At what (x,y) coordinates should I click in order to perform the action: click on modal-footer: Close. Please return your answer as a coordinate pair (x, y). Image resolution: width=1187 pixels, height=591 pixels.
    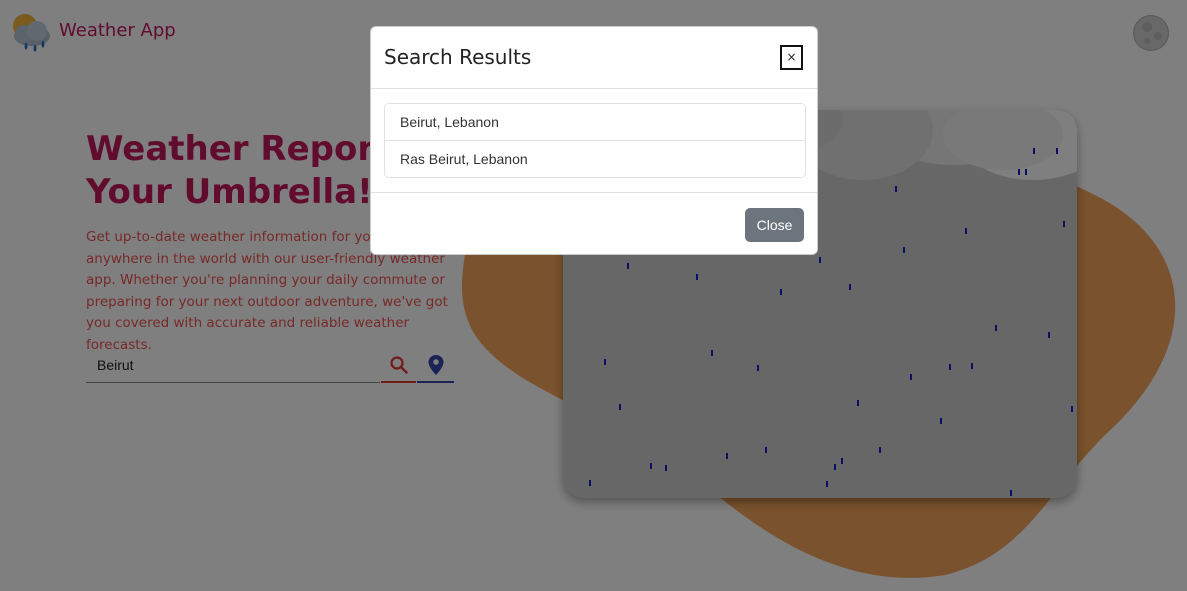
    Looking at the image, I should click on (594, 224).